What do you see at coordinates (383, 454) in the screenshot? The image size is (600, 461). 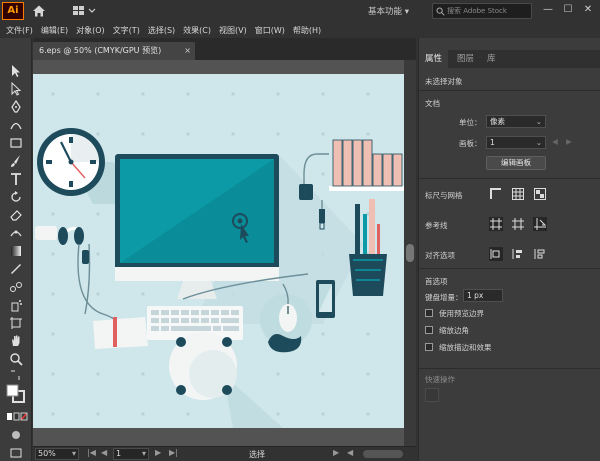 I see `horizontal-scroll-thumb` at bounding box center [383, 454].